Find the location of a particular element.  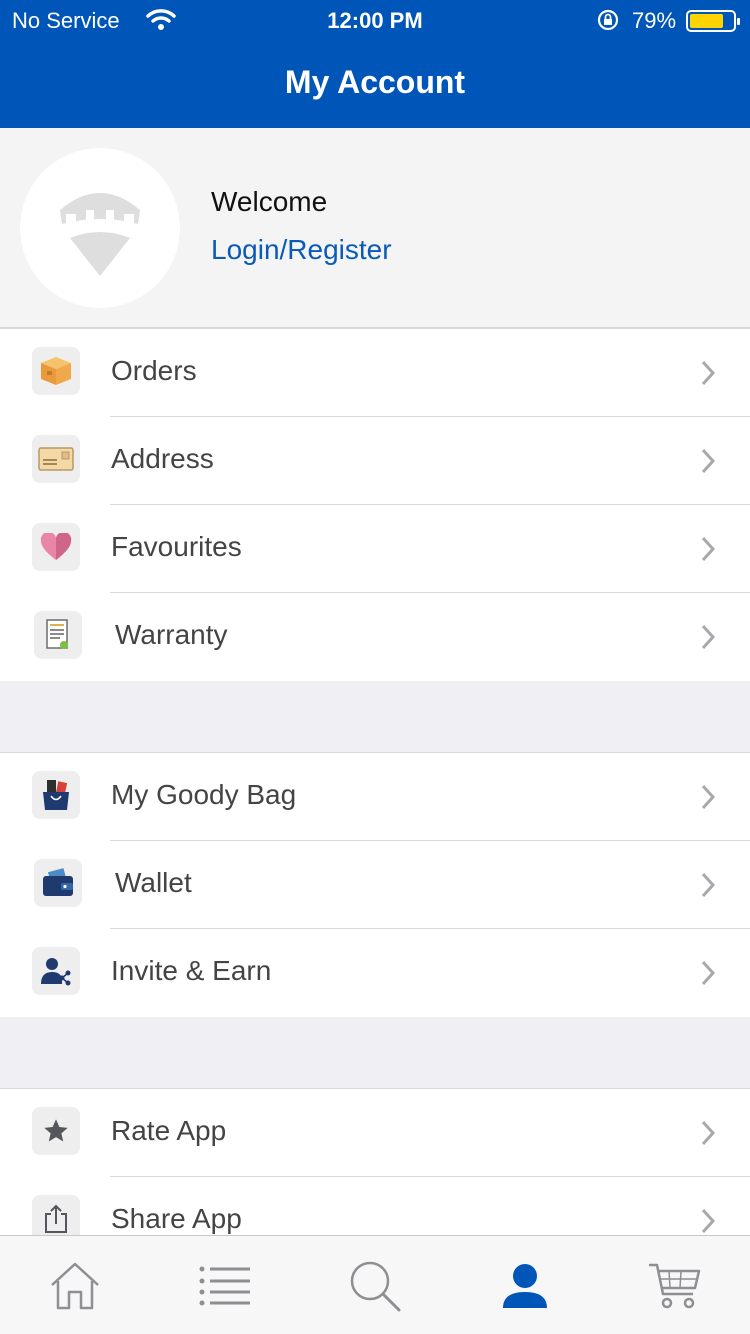

tab-search is located at coordinates (375, 1285).